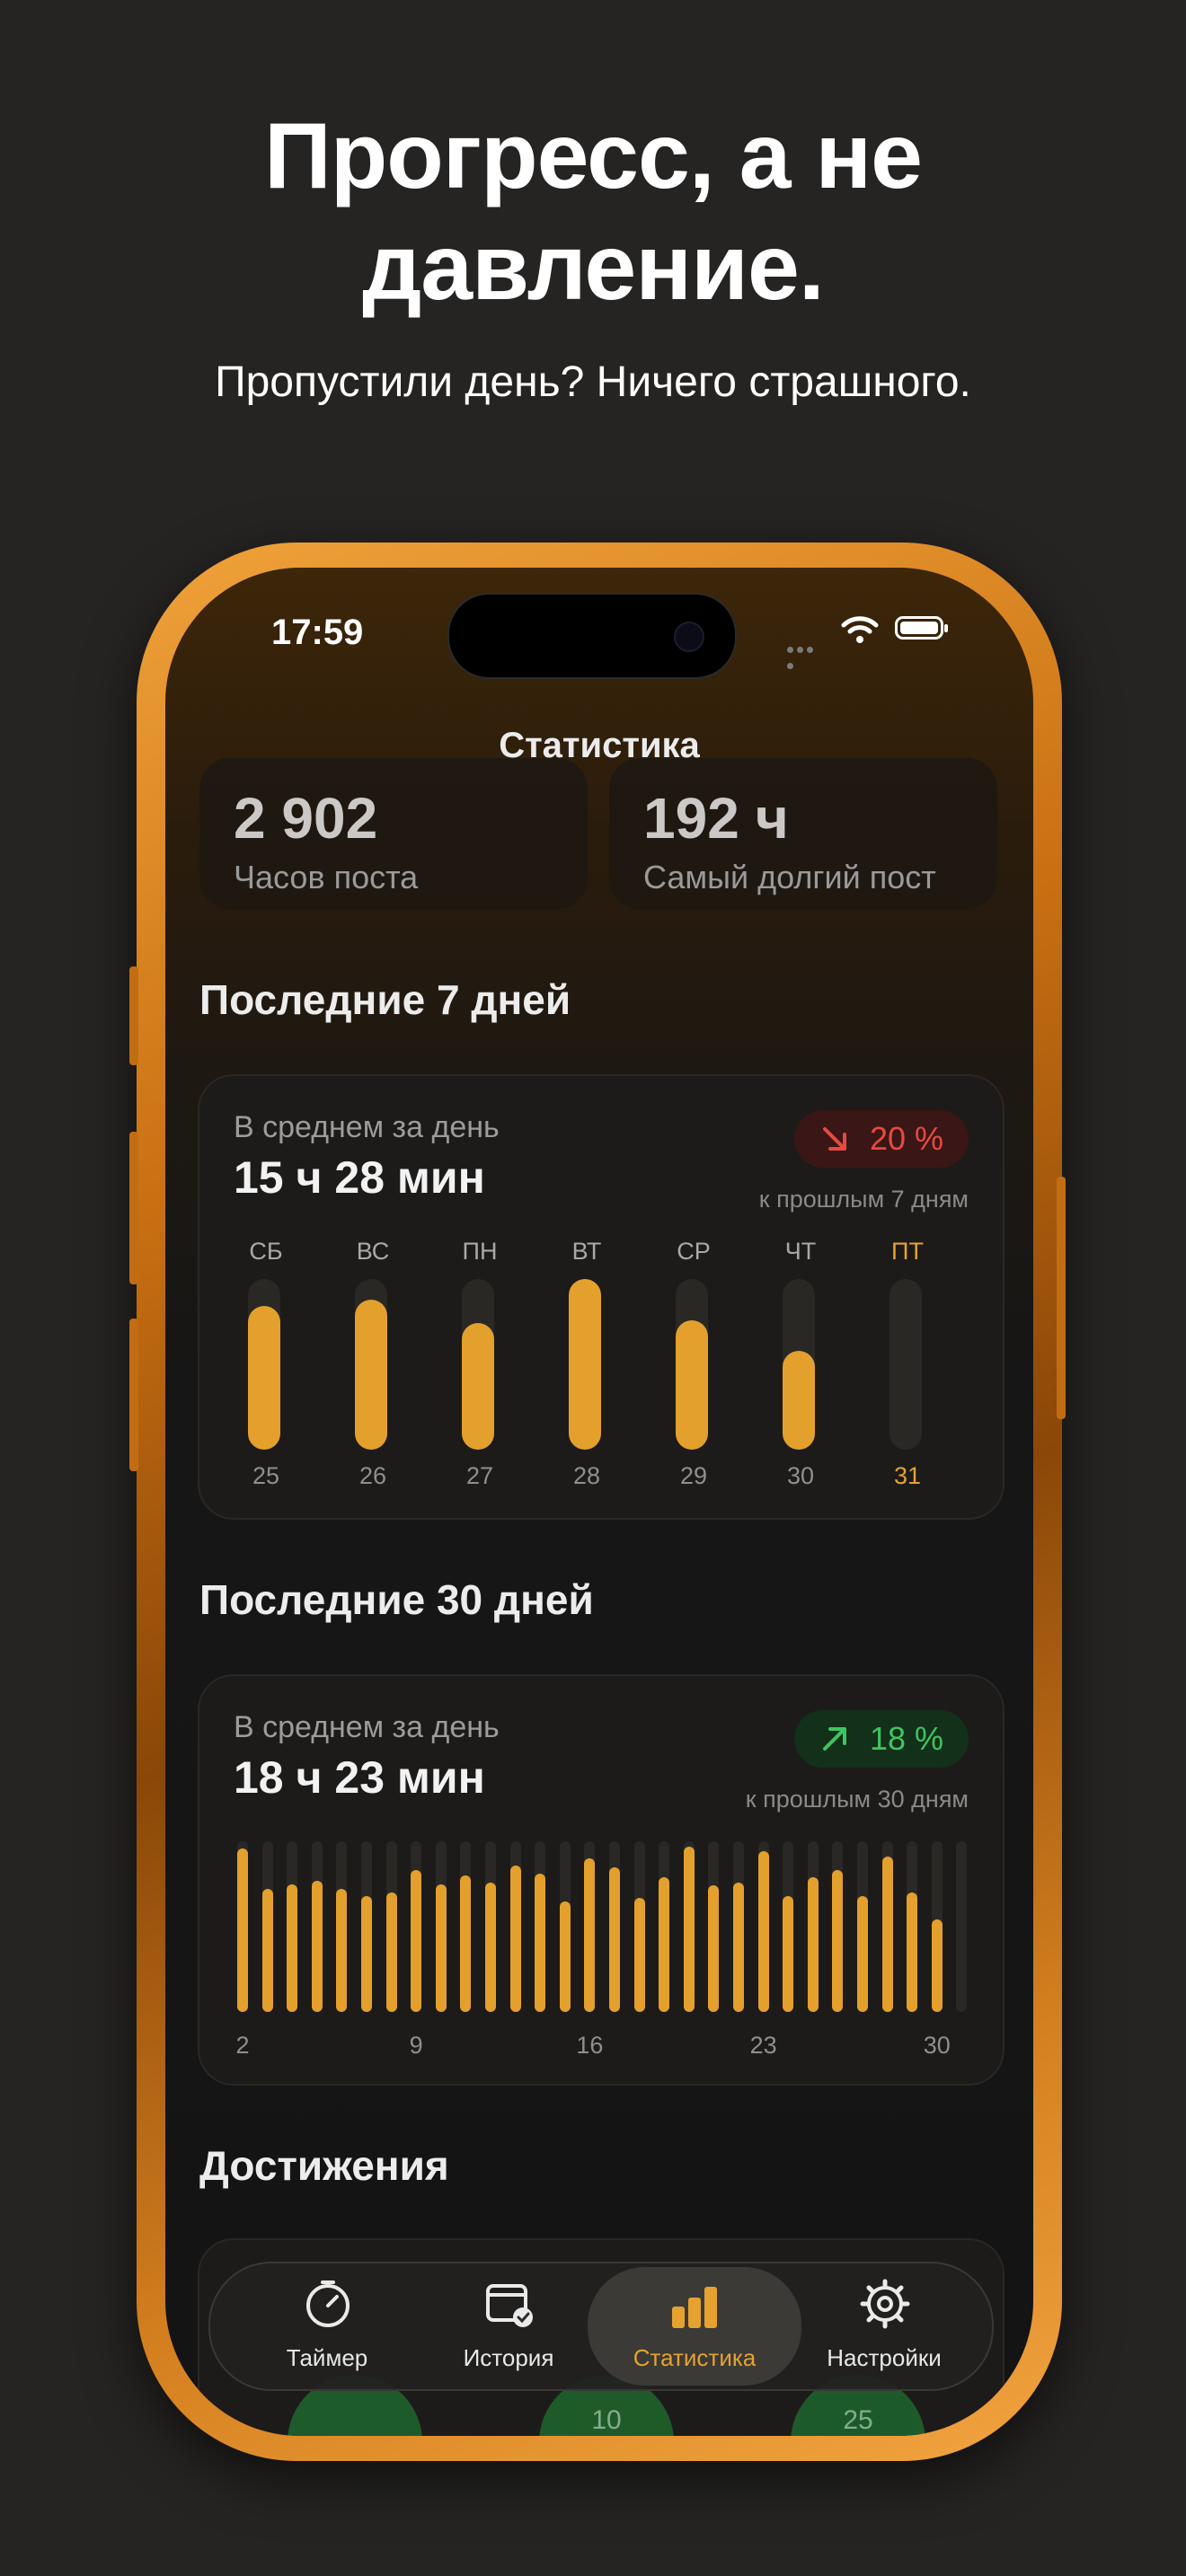 The height and width of the screenshot is (2576, 1186). Describe the element at coordinates (593, 156) in the screenshot. I see `headline-line-1: Прогресс, а не` at that location.